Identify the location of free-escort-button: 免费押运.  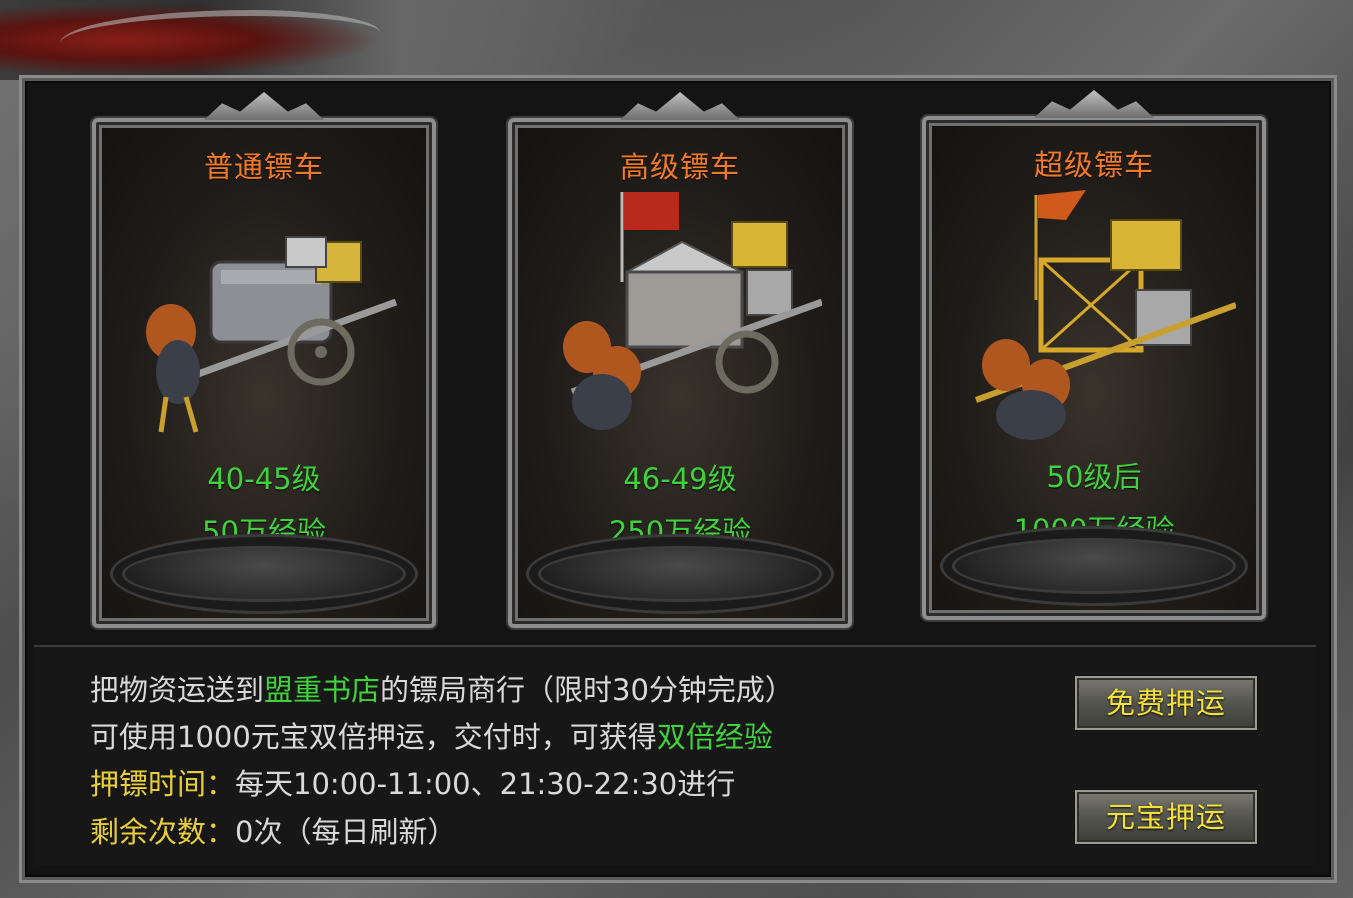
(1166, 703).